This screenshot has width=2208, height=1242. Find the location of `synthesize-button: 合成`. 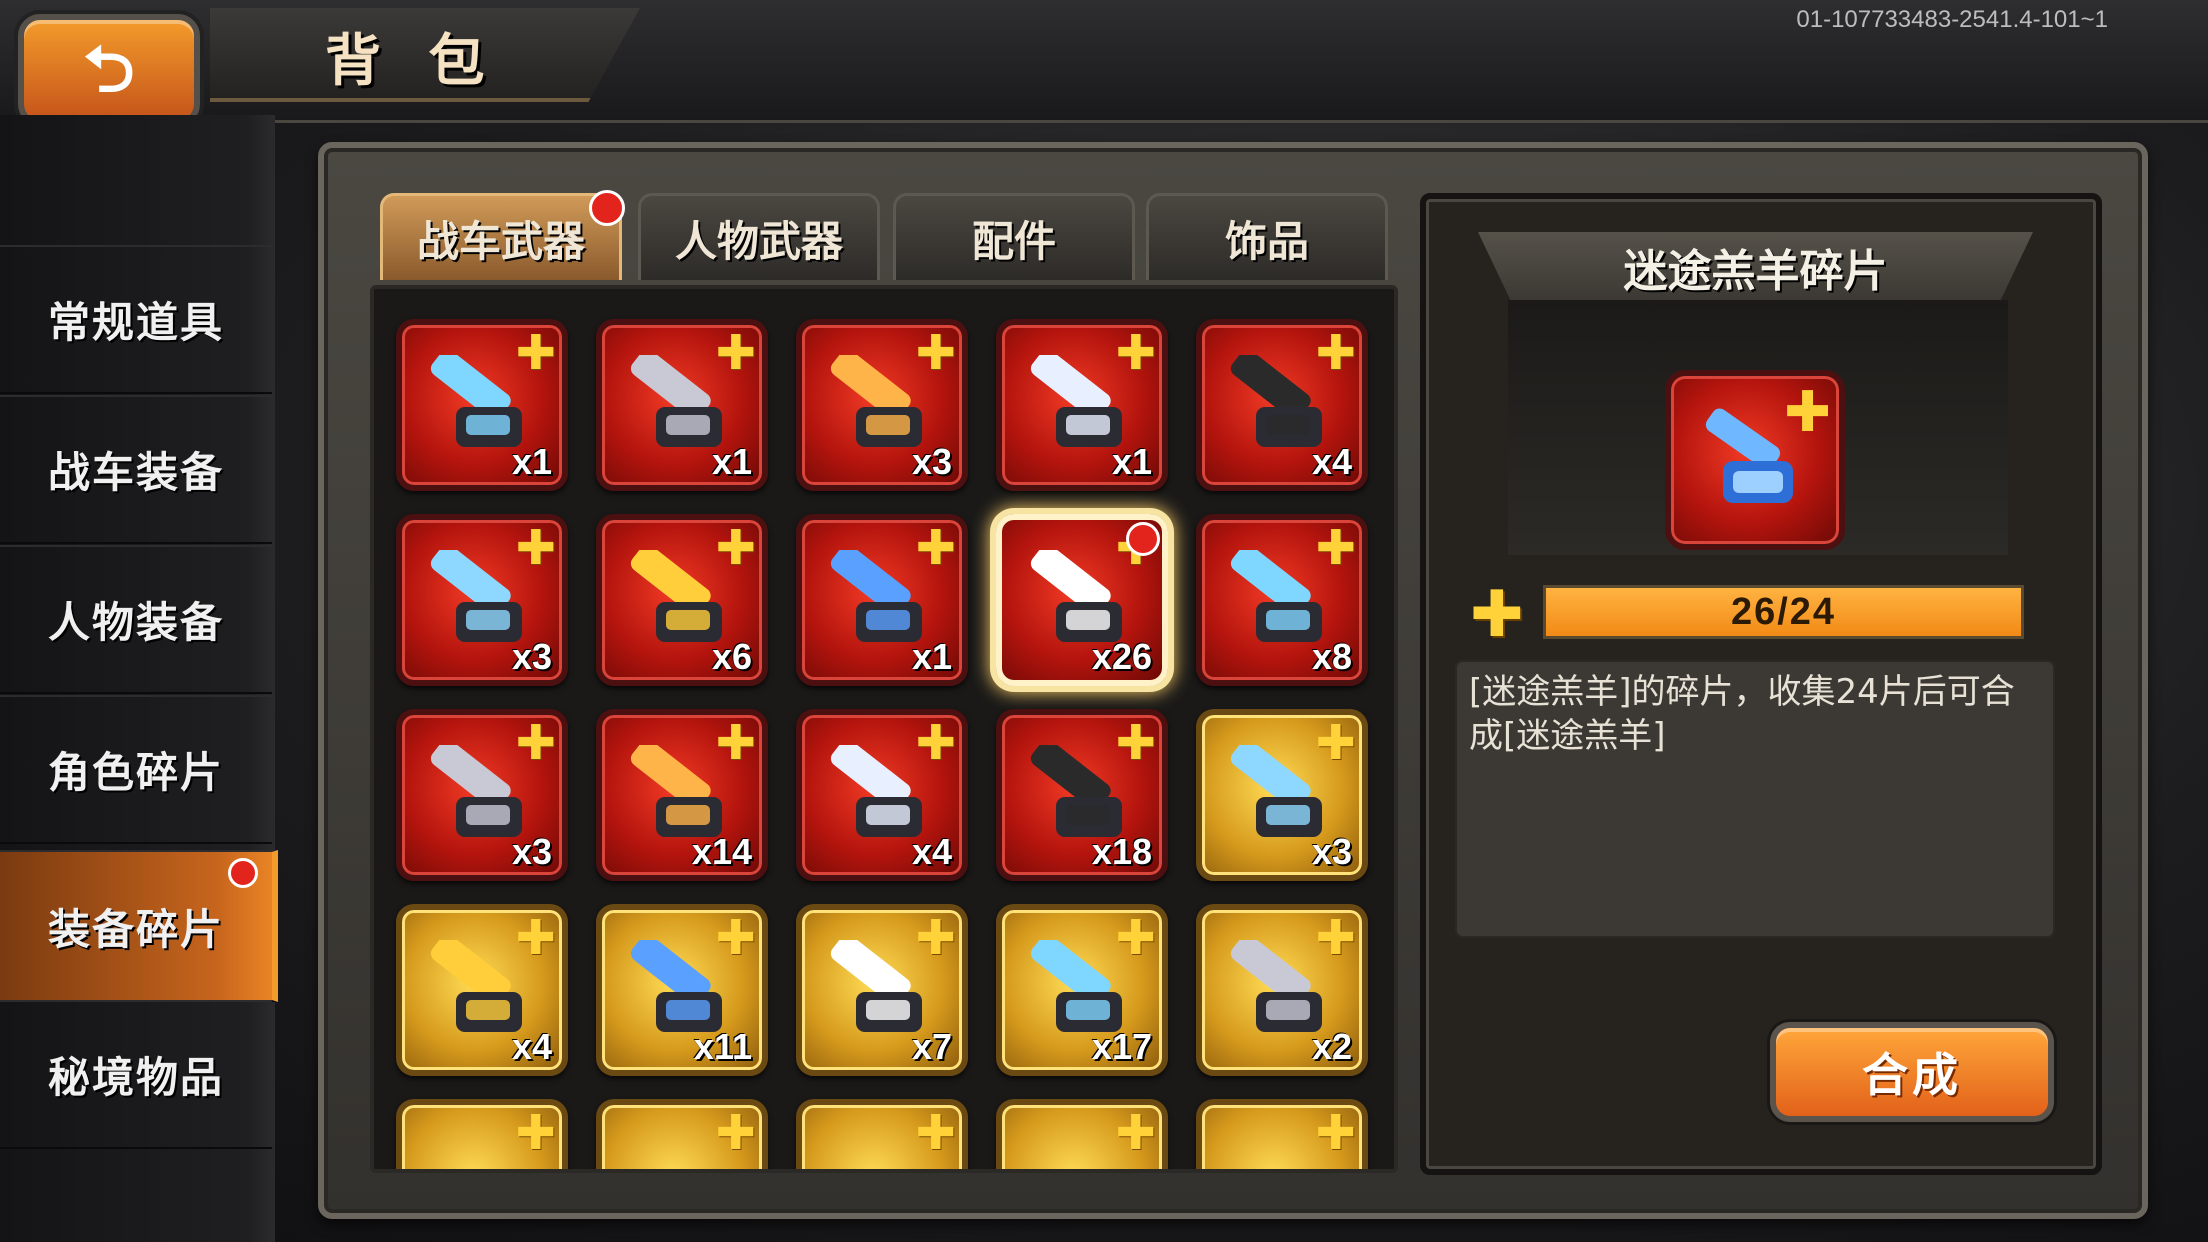

synthesize-button: 合成 is located at coordinates (1912, 1072).